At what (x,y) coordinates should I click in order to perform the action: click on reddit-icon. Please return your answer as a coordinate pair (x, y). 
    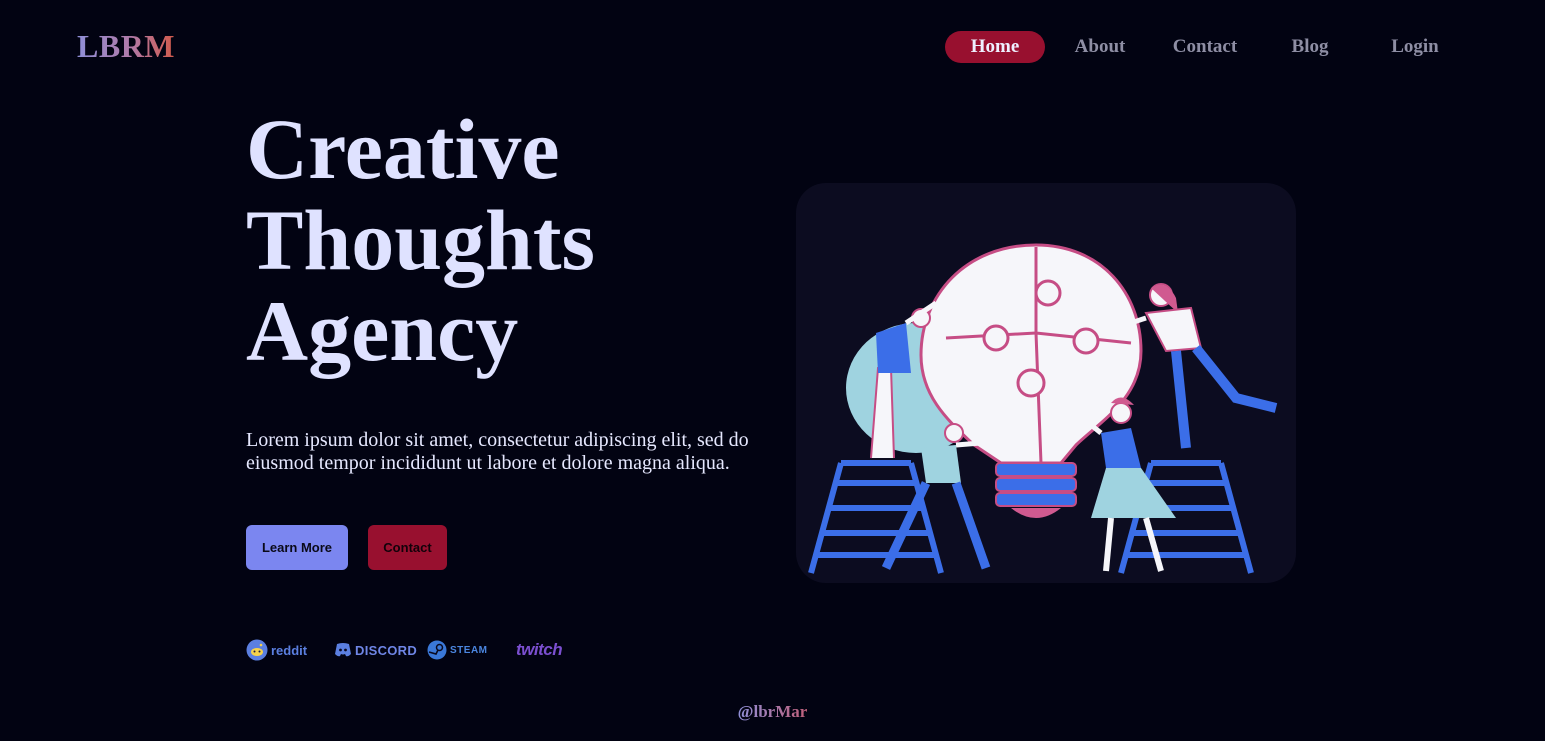
    Looking at the image, I should click on (257, 650).